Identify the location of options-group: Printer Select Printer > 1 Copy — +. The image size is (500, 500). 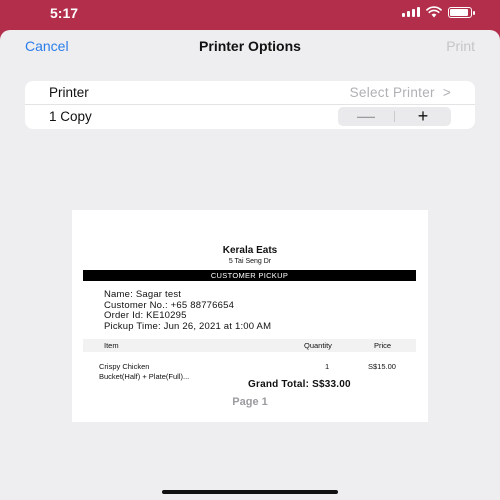
(250, 105).